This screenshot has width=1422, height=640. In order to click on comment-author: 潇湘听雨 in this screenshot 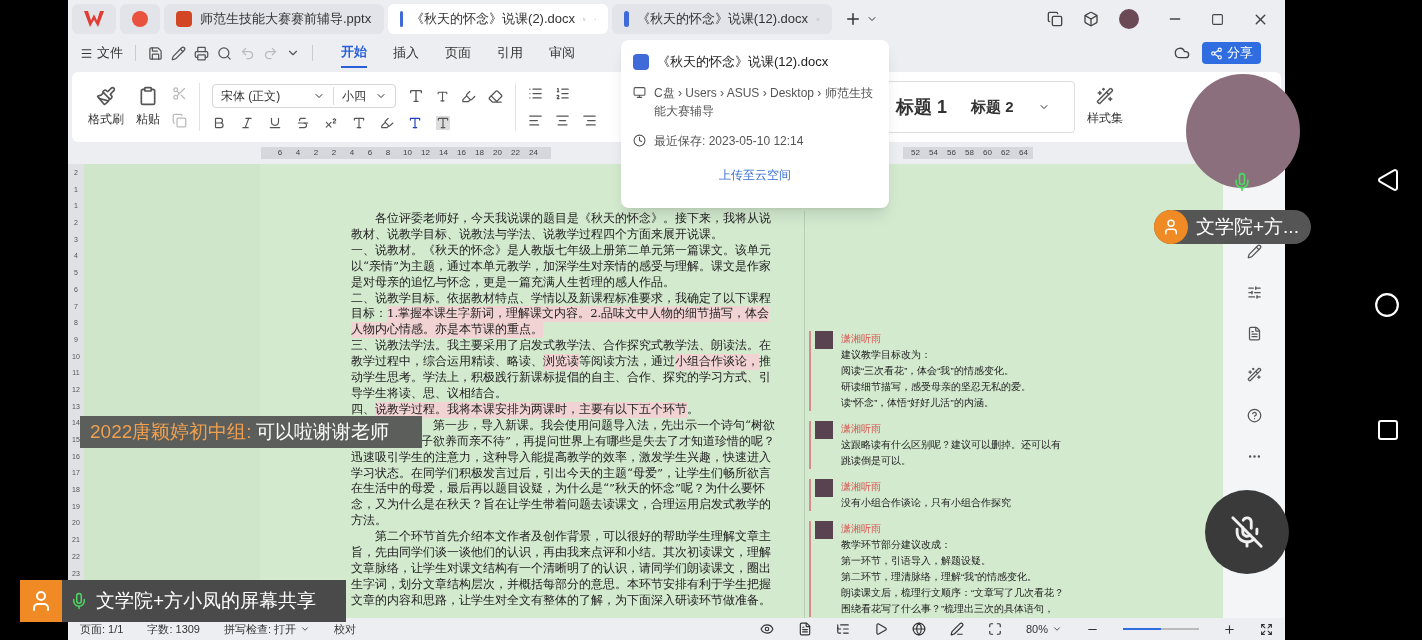, I will do `click(861, 339)`.